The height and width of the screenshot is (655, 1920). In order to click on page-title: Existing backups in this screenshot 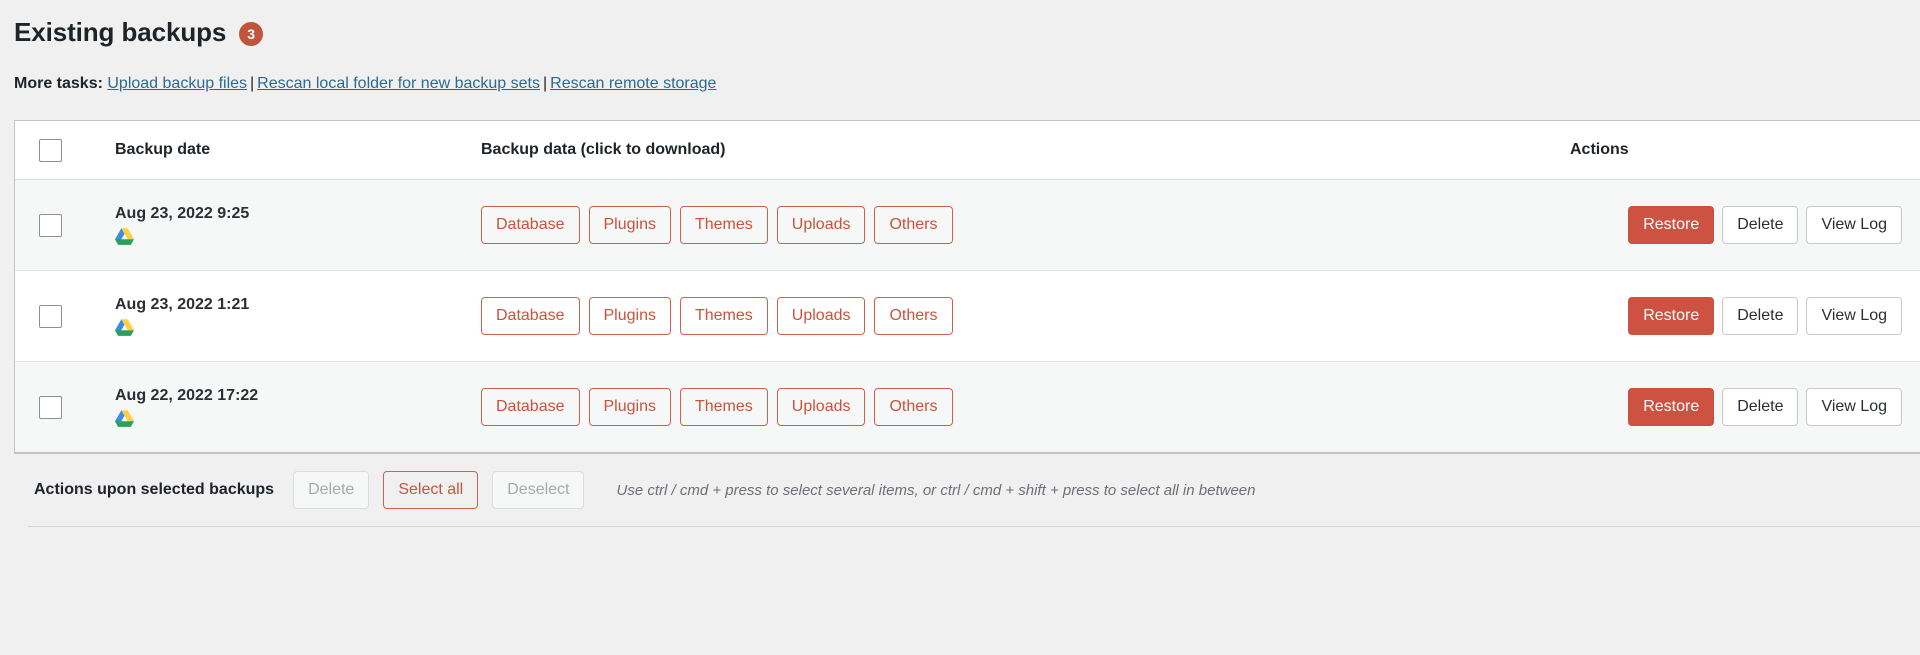, I will do `click(120, 32)`.